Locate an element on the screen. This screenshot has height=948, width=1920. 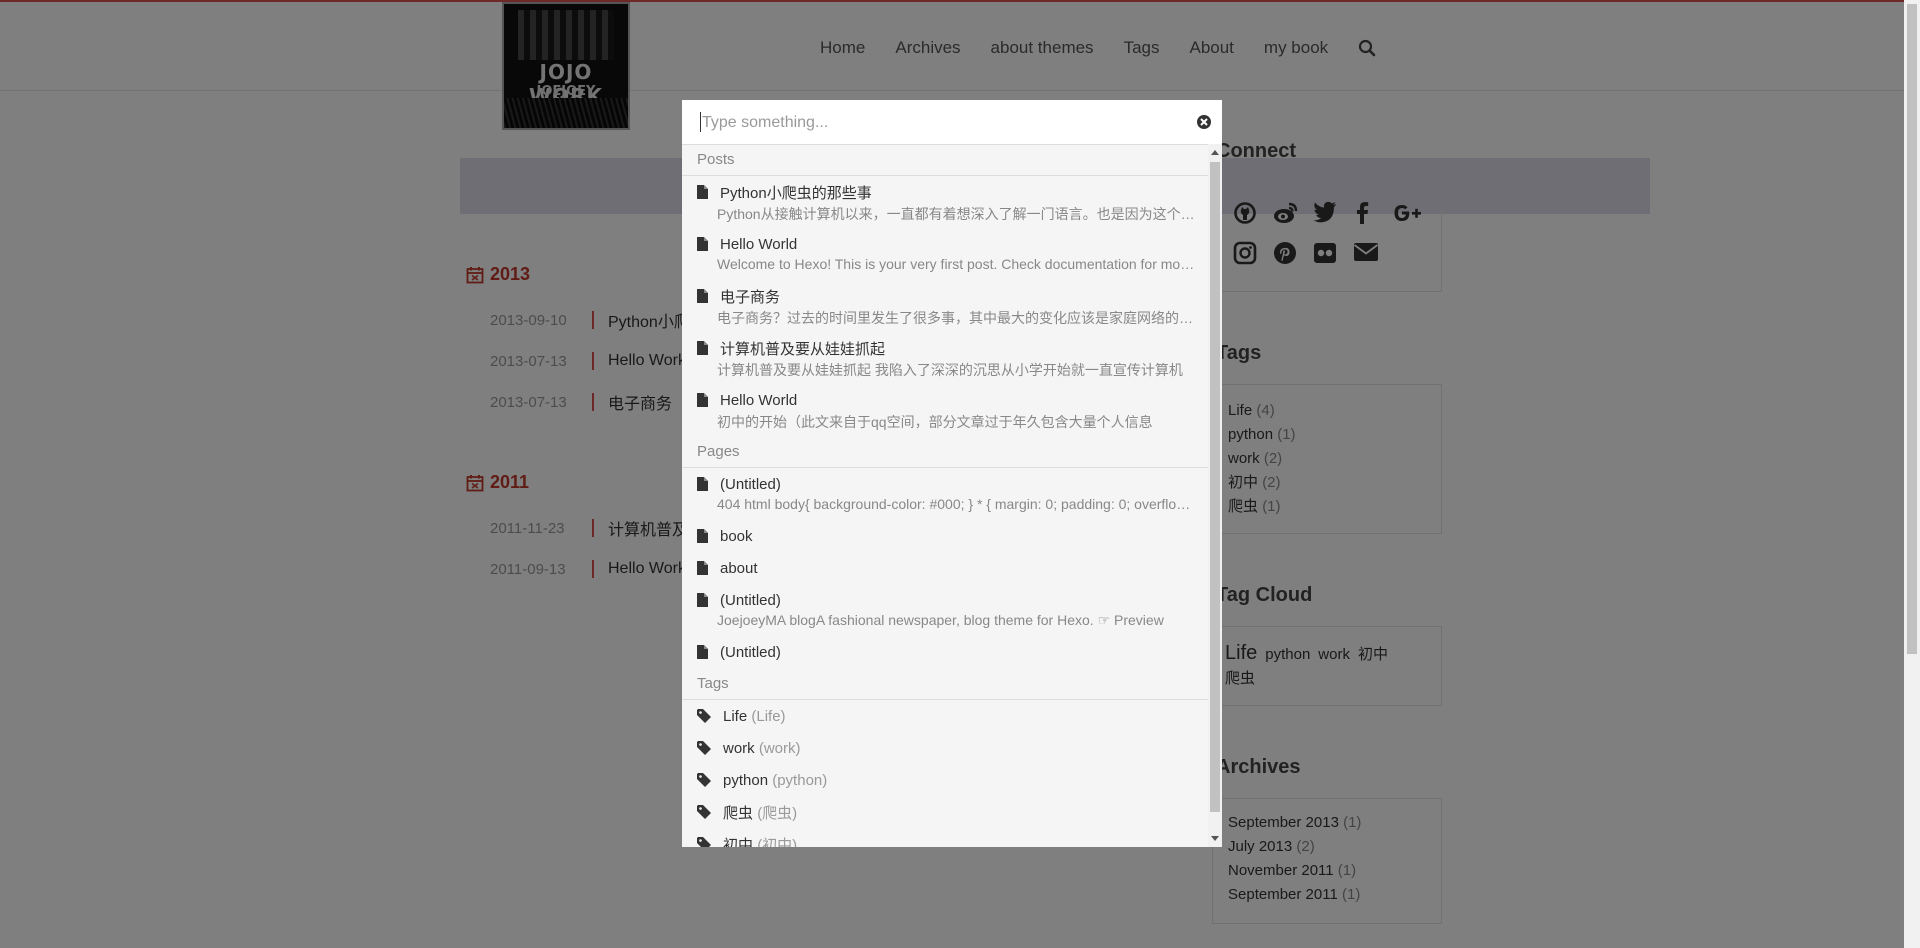
tag-result: work (work) is located at coordinates (945, 748).